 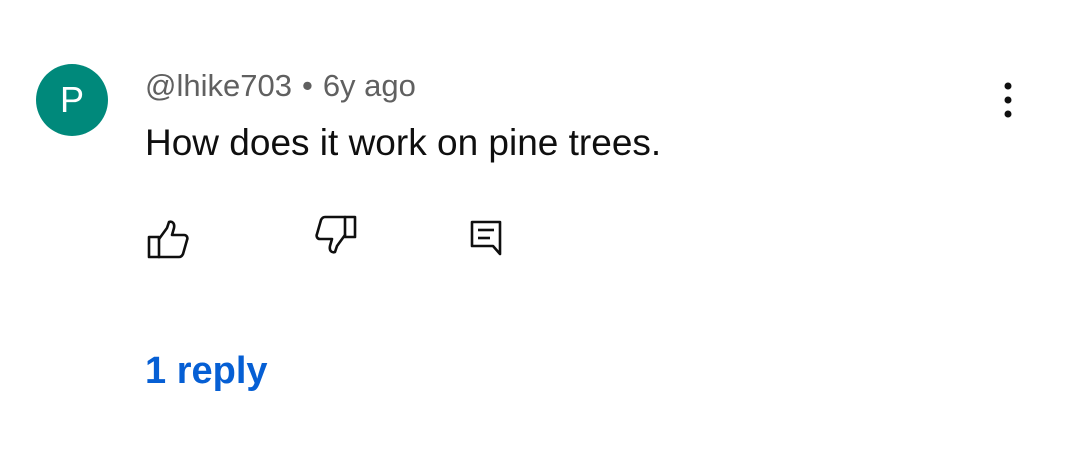 I want to click on view-replies-button: 1 reply, so click(x=206, y=371).